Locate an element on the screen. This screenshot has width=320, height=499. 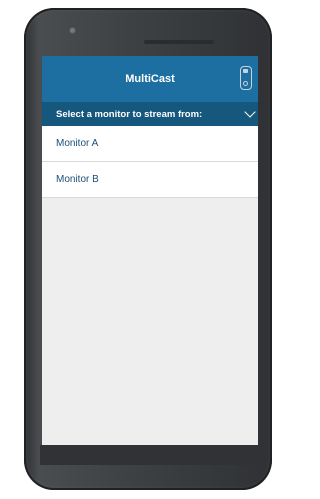
device-indicator is located at coordinates (245, 71).